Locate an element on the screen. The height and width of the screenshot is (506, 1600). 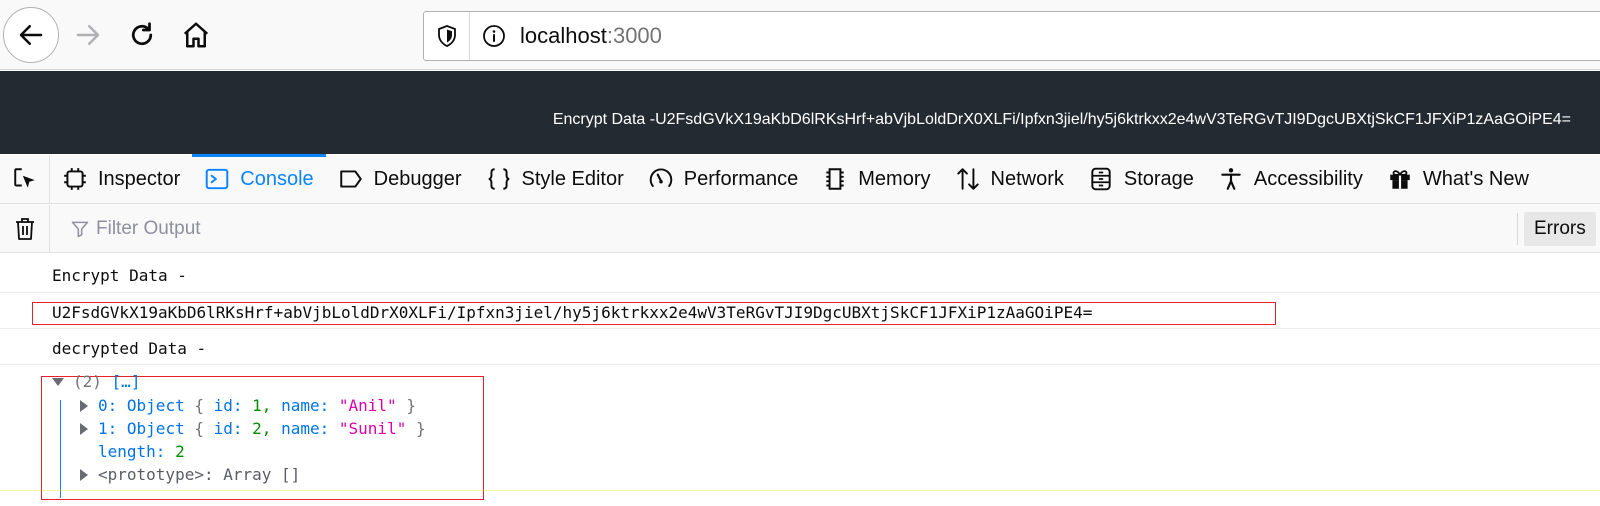
array-header-row: (2) […] is located at coordinates (96, 381).